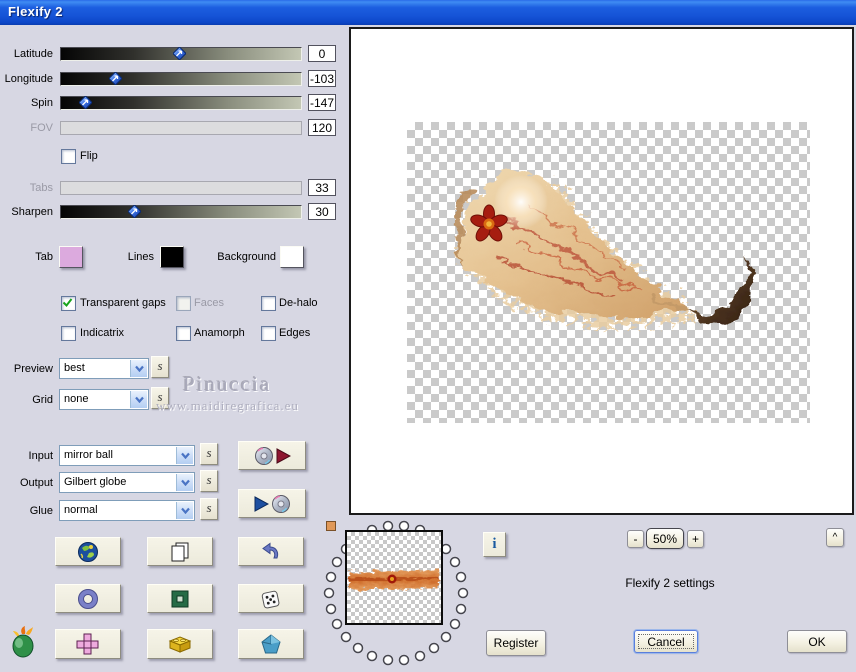 The image size is (856, 672). Describe the element at coordinates (181, 188) in the screenshot. I see `tabs-slider` at that location.